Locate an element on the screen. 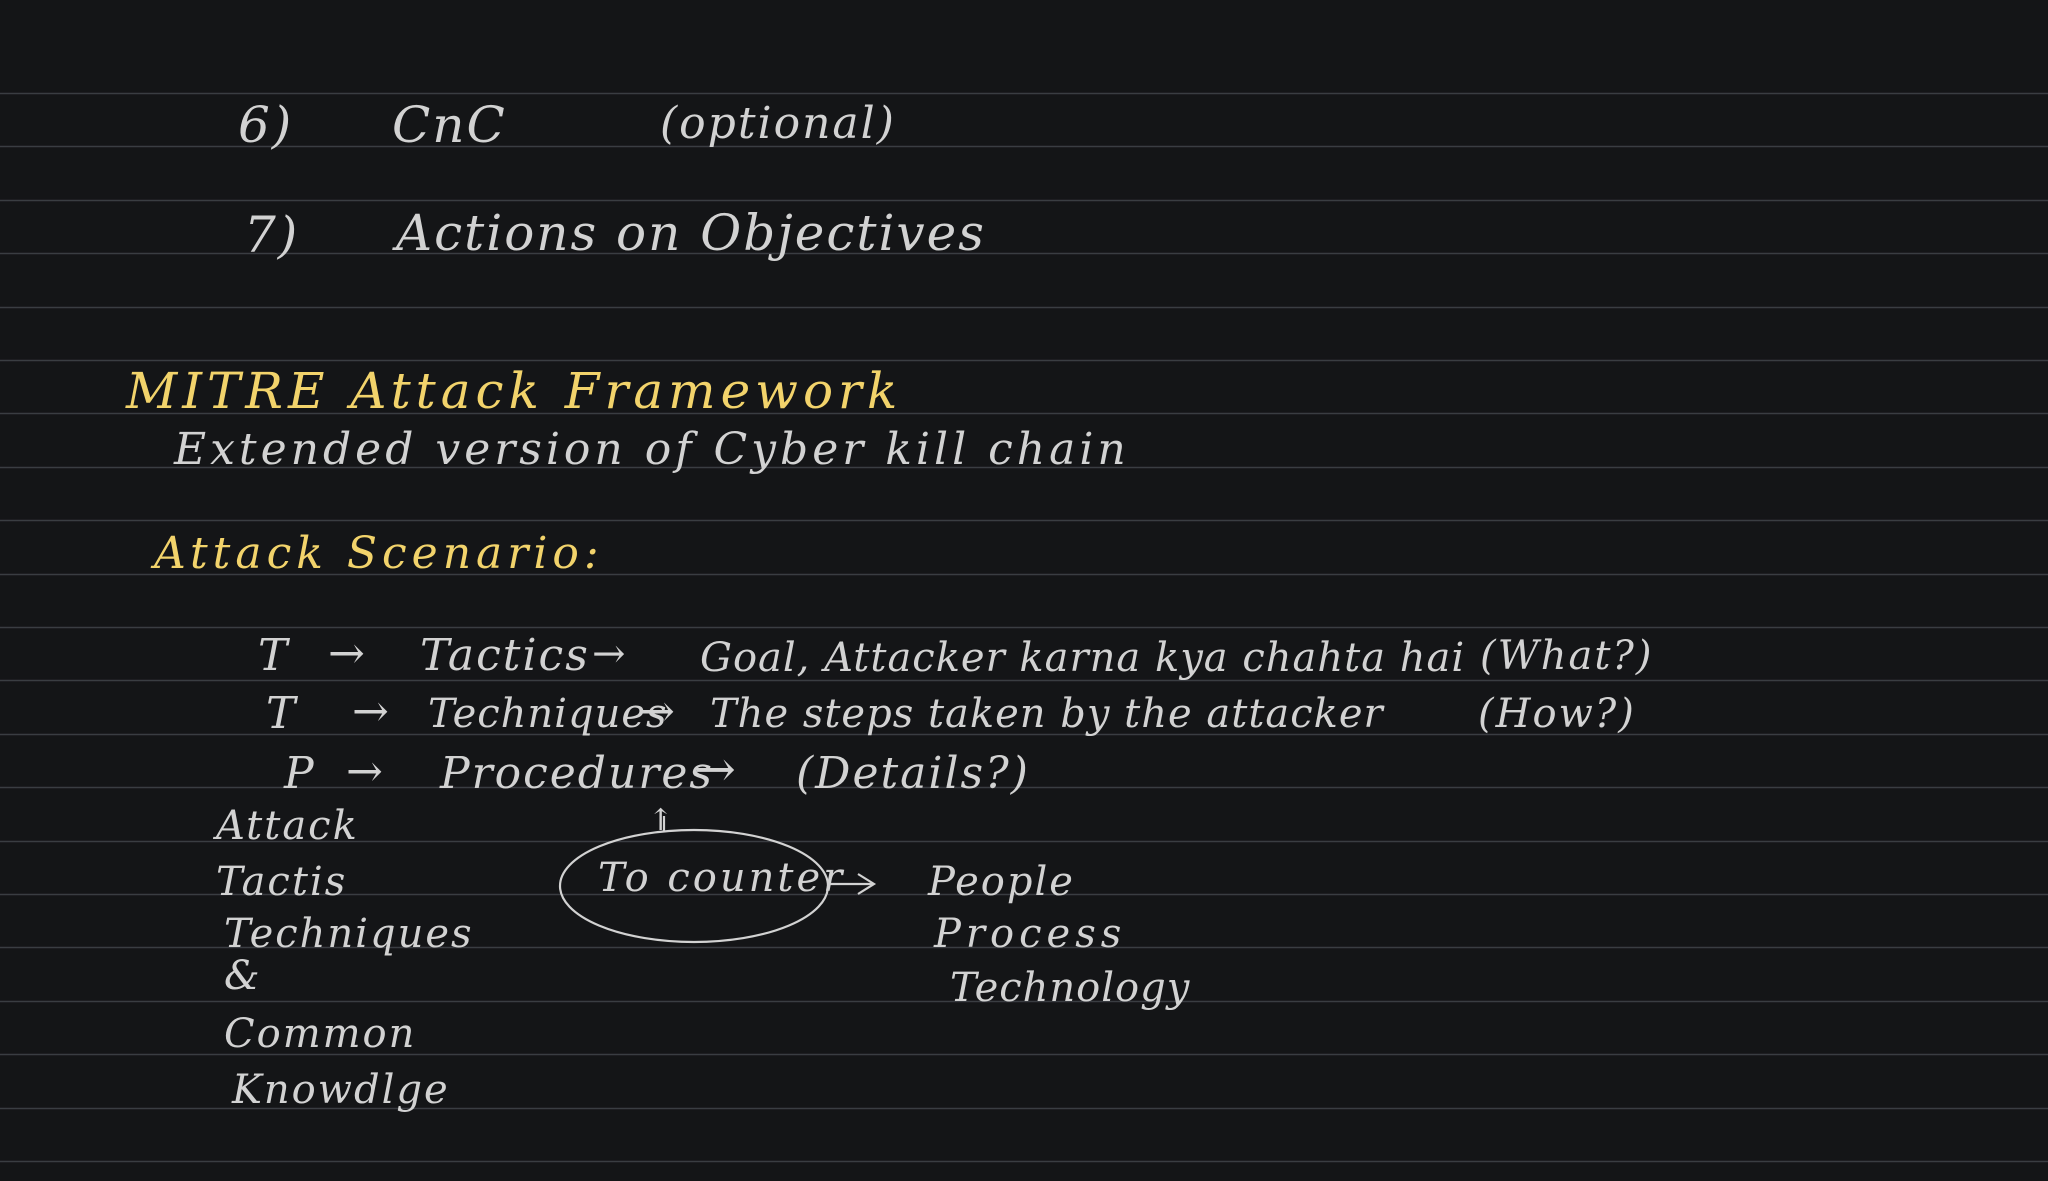 The height and width of the screenshot is (1181, 2048). counter-item-process: Process is located at coordinates (1030, 934).